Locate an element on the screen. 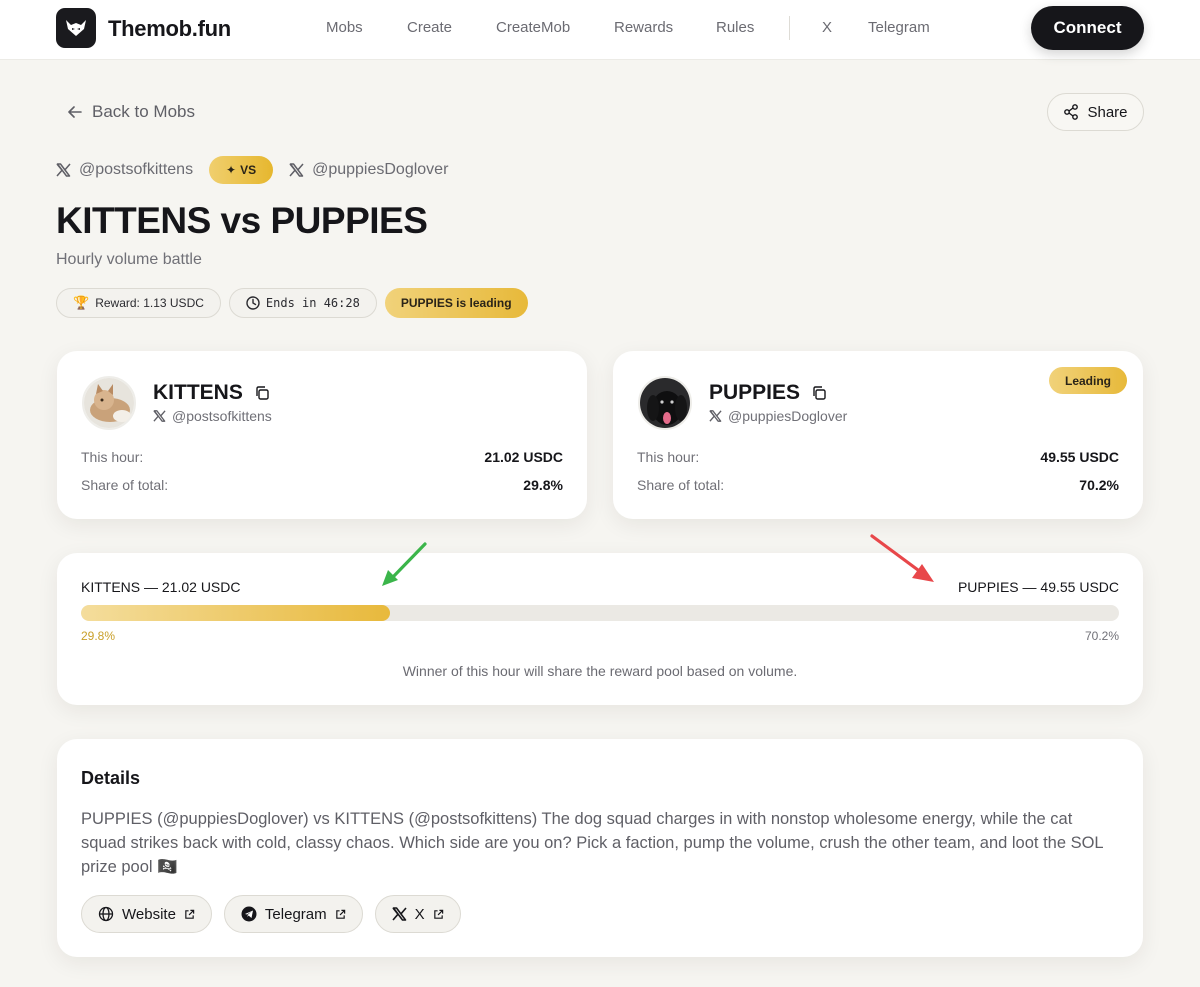 This screenshot has height=987, width=1200. website-link-button: Website is located at coordinates (146, 914).